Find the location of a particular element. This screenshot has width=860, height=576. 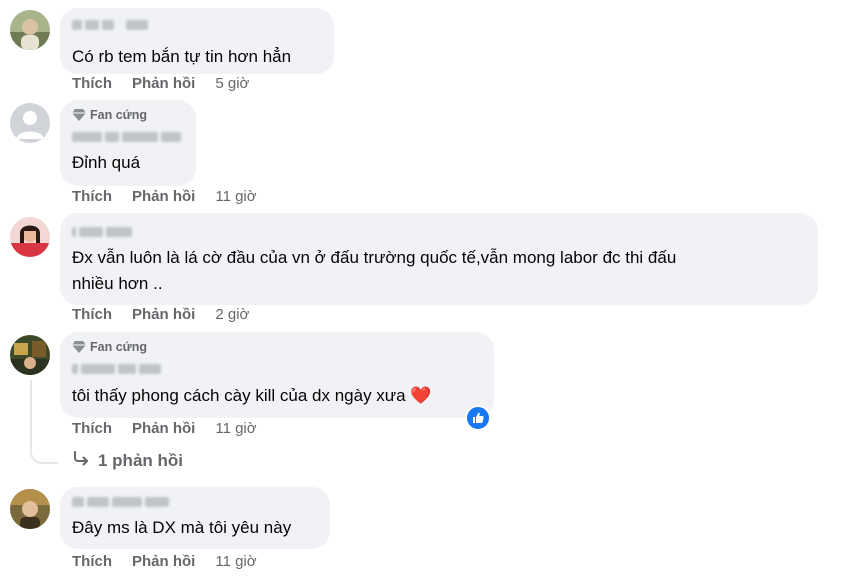

comment-text: Đỉnh quá is located at coordinates (106, 162).